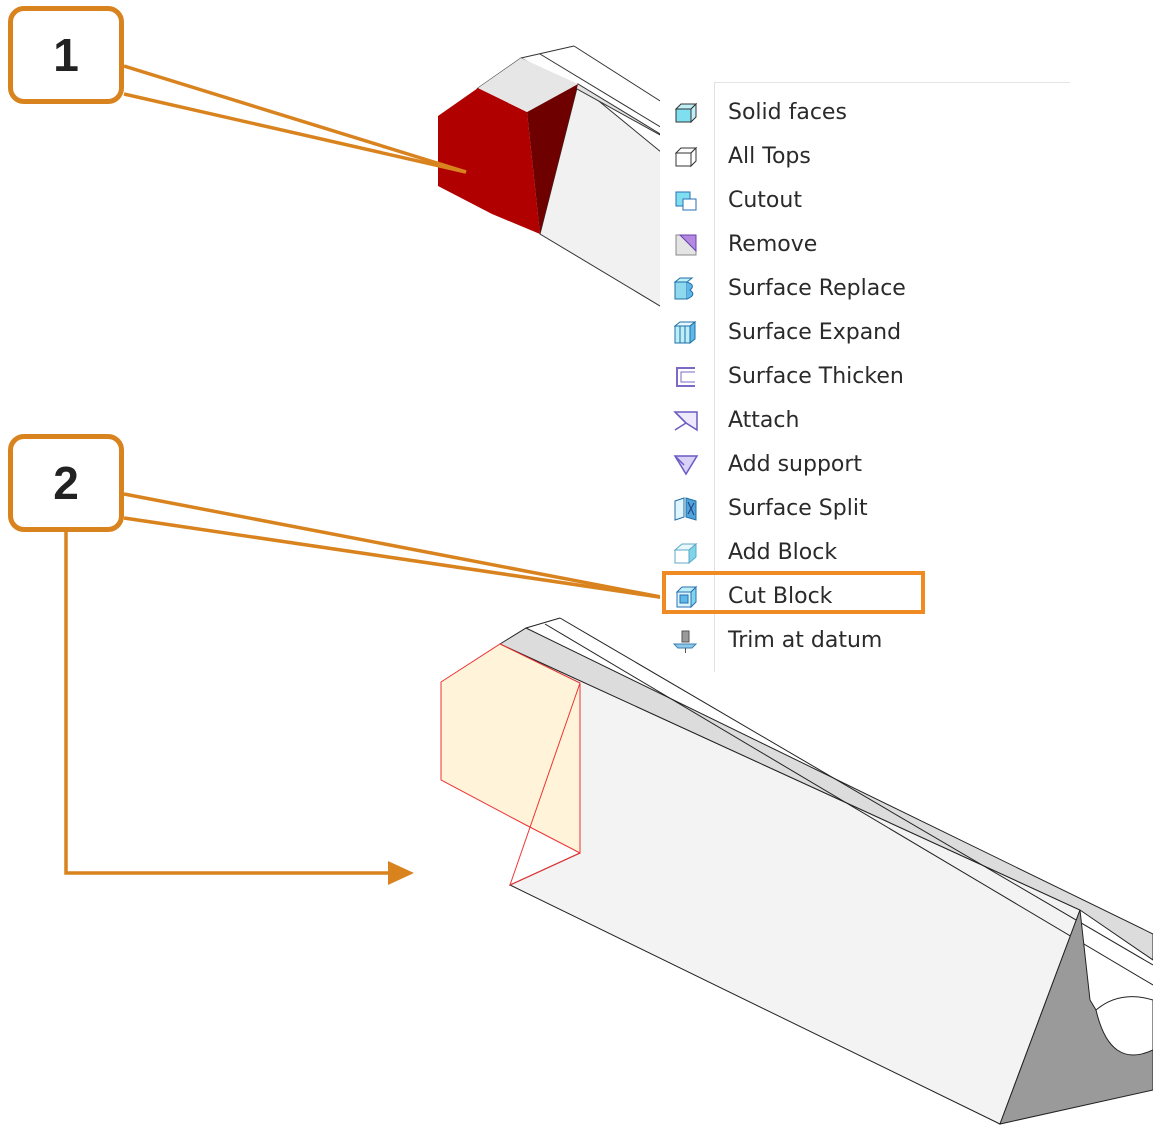 The height and width of the screenshot is (1125, 1153). I want to click on menu-item-label: Cutout, so click(765, 200).